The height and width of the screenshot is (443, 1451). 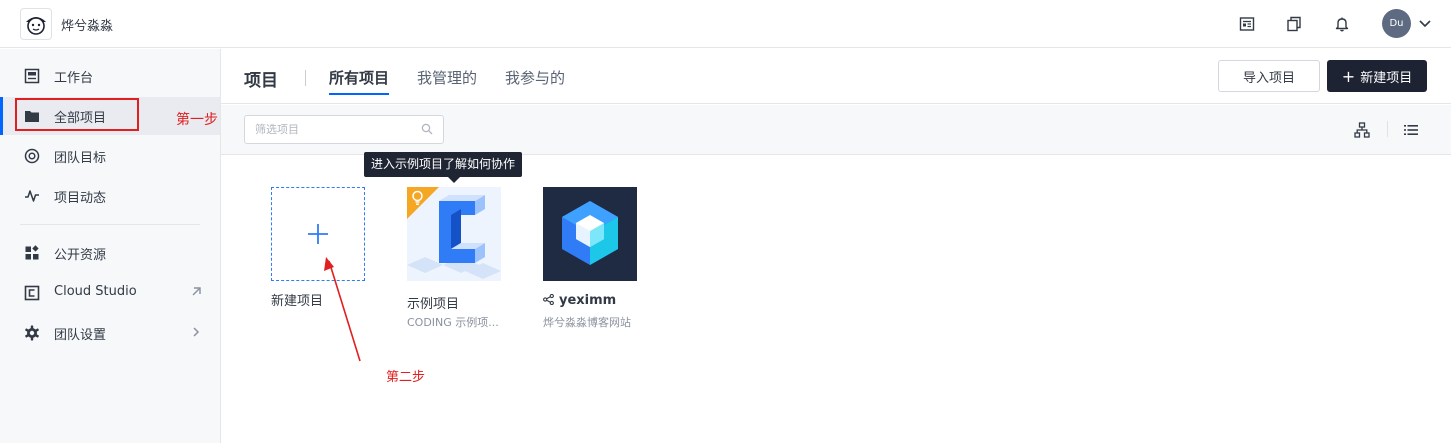 What do you see at coordinates (110, 156) in the screenshot?
I see `sidebar-item-team-goals: 团队目标` at bounding box center [110, 156].